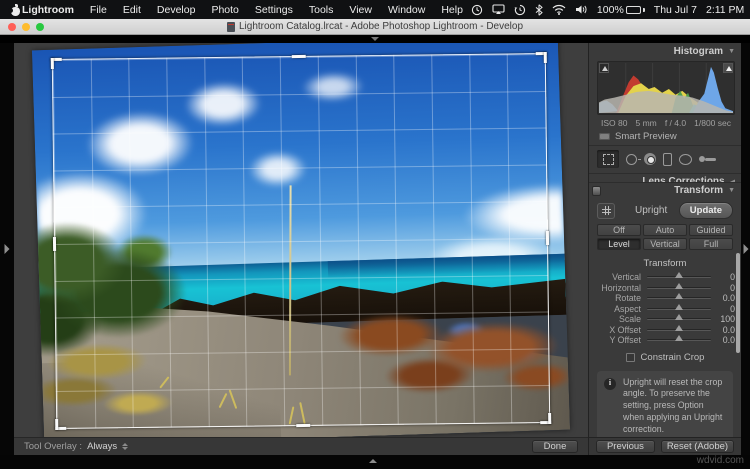 This screenshot has height=469, width=750. I want to click on x-offset-slider, so click(679, 327).